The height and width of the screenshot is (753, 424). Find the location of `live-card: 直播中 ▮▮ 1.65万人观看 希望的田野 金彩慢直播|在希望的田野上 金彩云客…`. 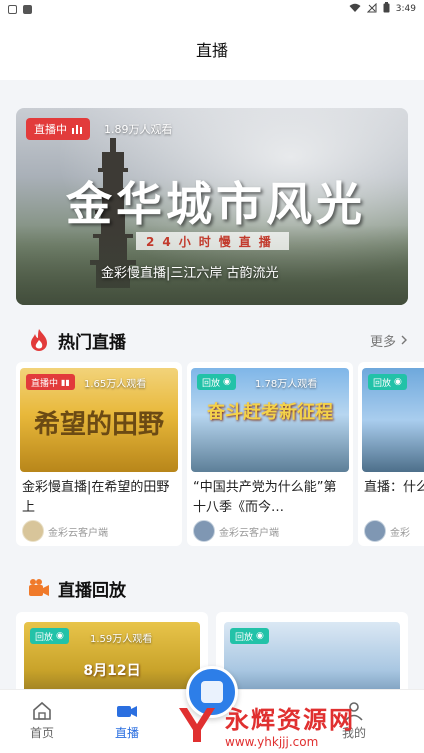

live-card: 直播中 ▮▮ 1.65万人观看 希望的田野 金彩慢直播|在希望的田野上 金彩云客… is located at coordinates (99, 454).